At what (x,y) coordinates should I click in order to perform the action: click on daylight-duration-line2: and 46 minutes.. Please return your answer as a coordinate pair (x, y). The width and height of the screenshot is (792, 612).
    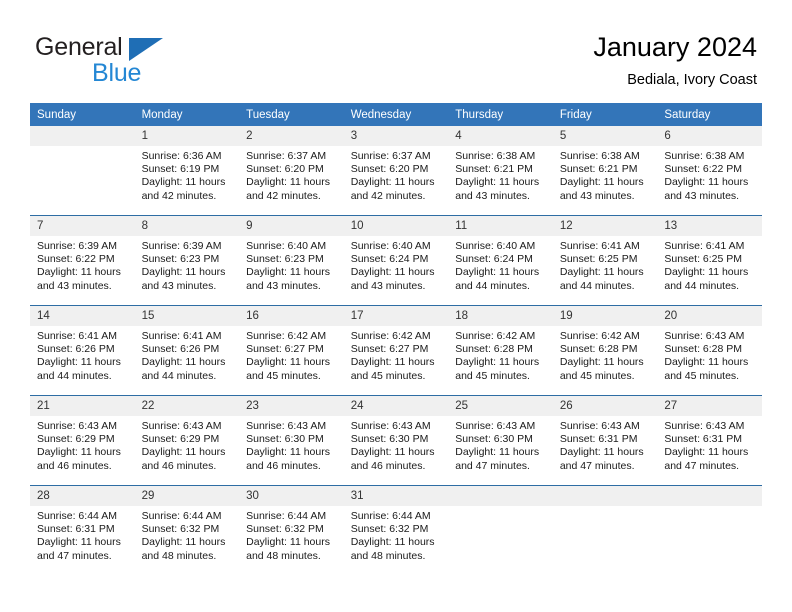
    Looking at the image, I should click on (388, 465).